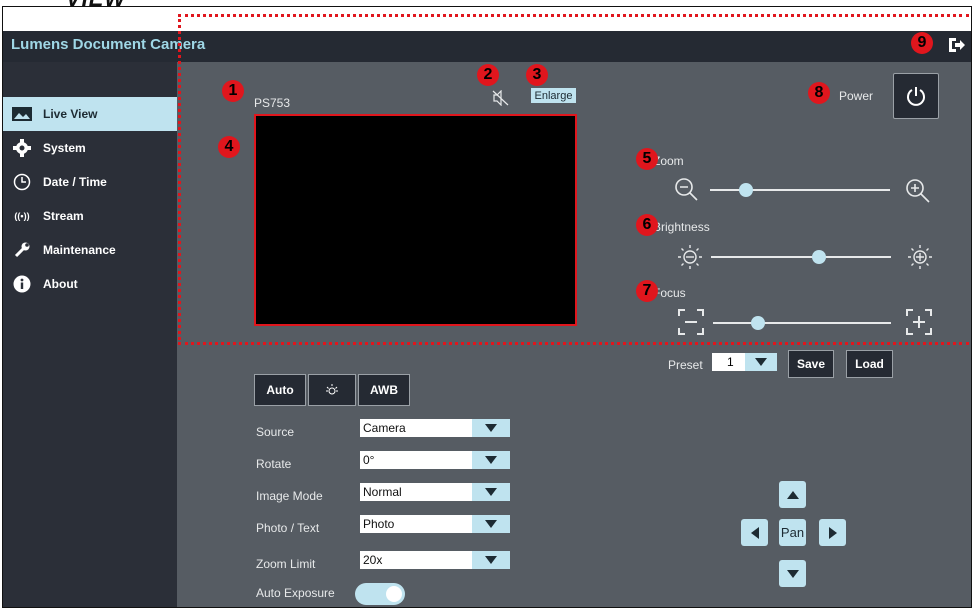 The image size is (974, 608). What do you see at coordinates (64, 148) in the screenshot?
I see `sidebar-item-label: System` at bounding box center [64, 148].